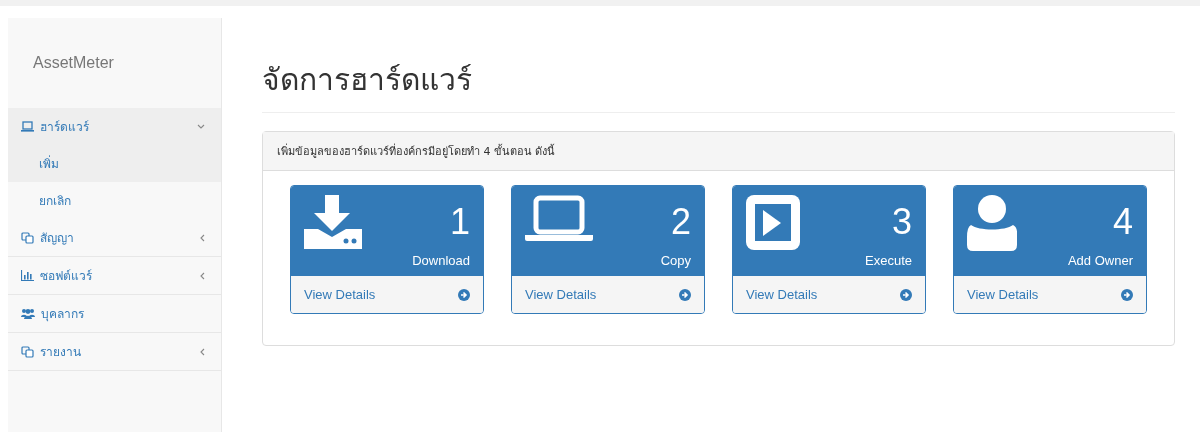  I want to click on user-icon, so click(992, 223).